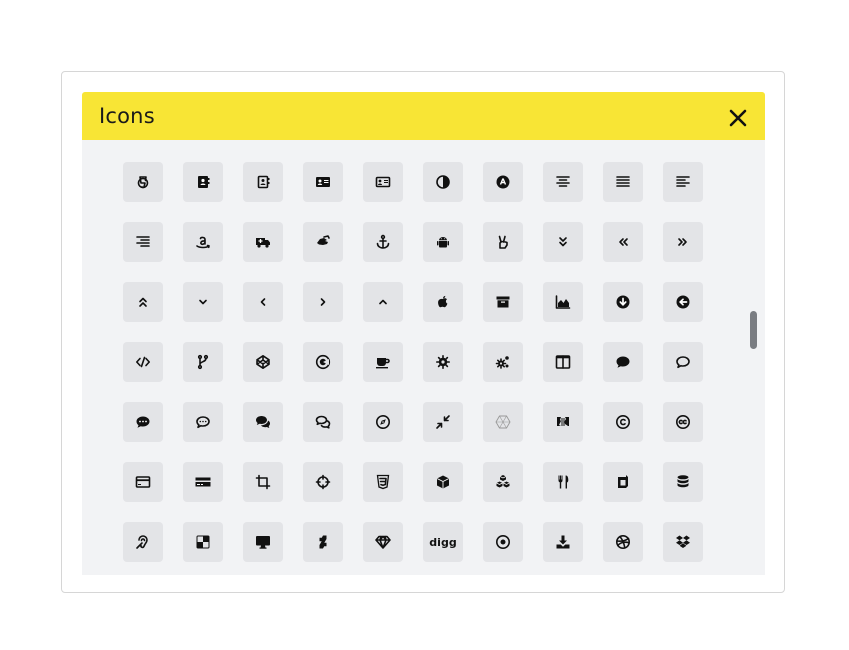  I want to click on angle-up-icon, so click(383, 302).